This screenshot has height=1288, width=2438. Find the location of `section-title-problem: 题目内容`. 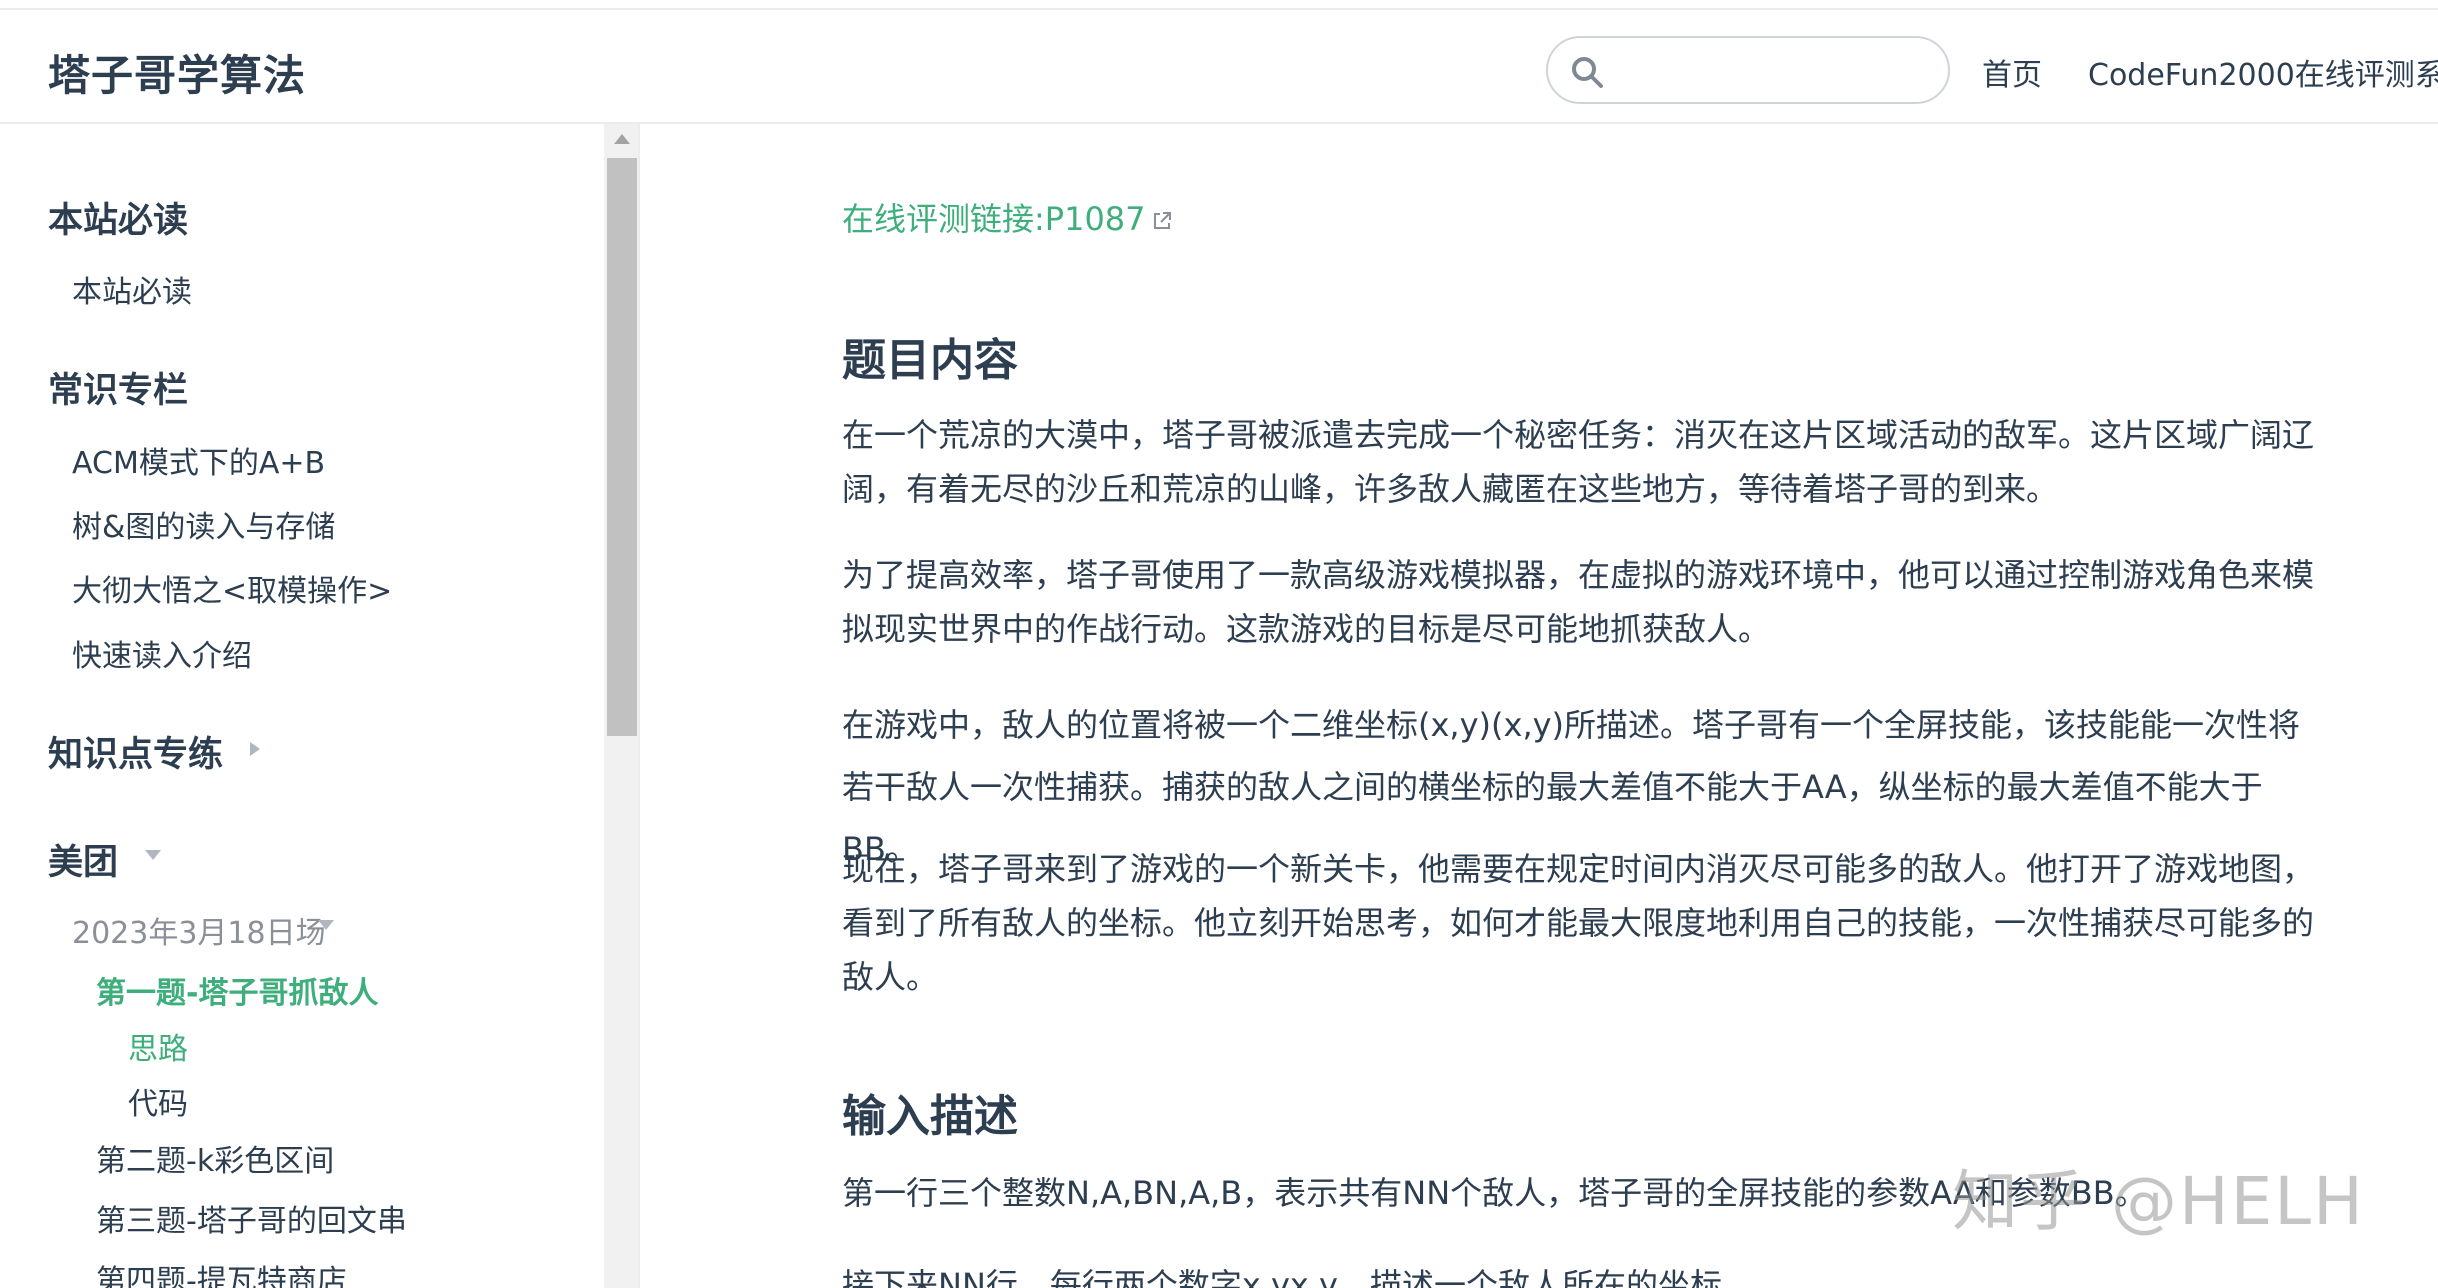

section-title-problem: 题目内容 is located at coordinates (930, 360).